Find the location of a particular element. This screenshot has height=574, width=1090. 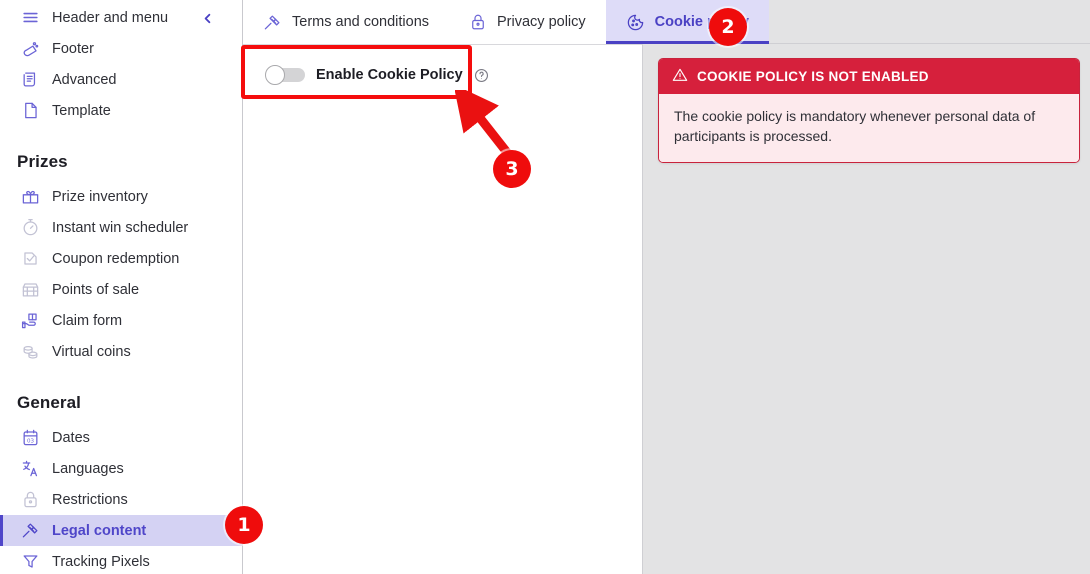

tab-privacy-policy: Privacy policy is located at coordinates (527, 22).